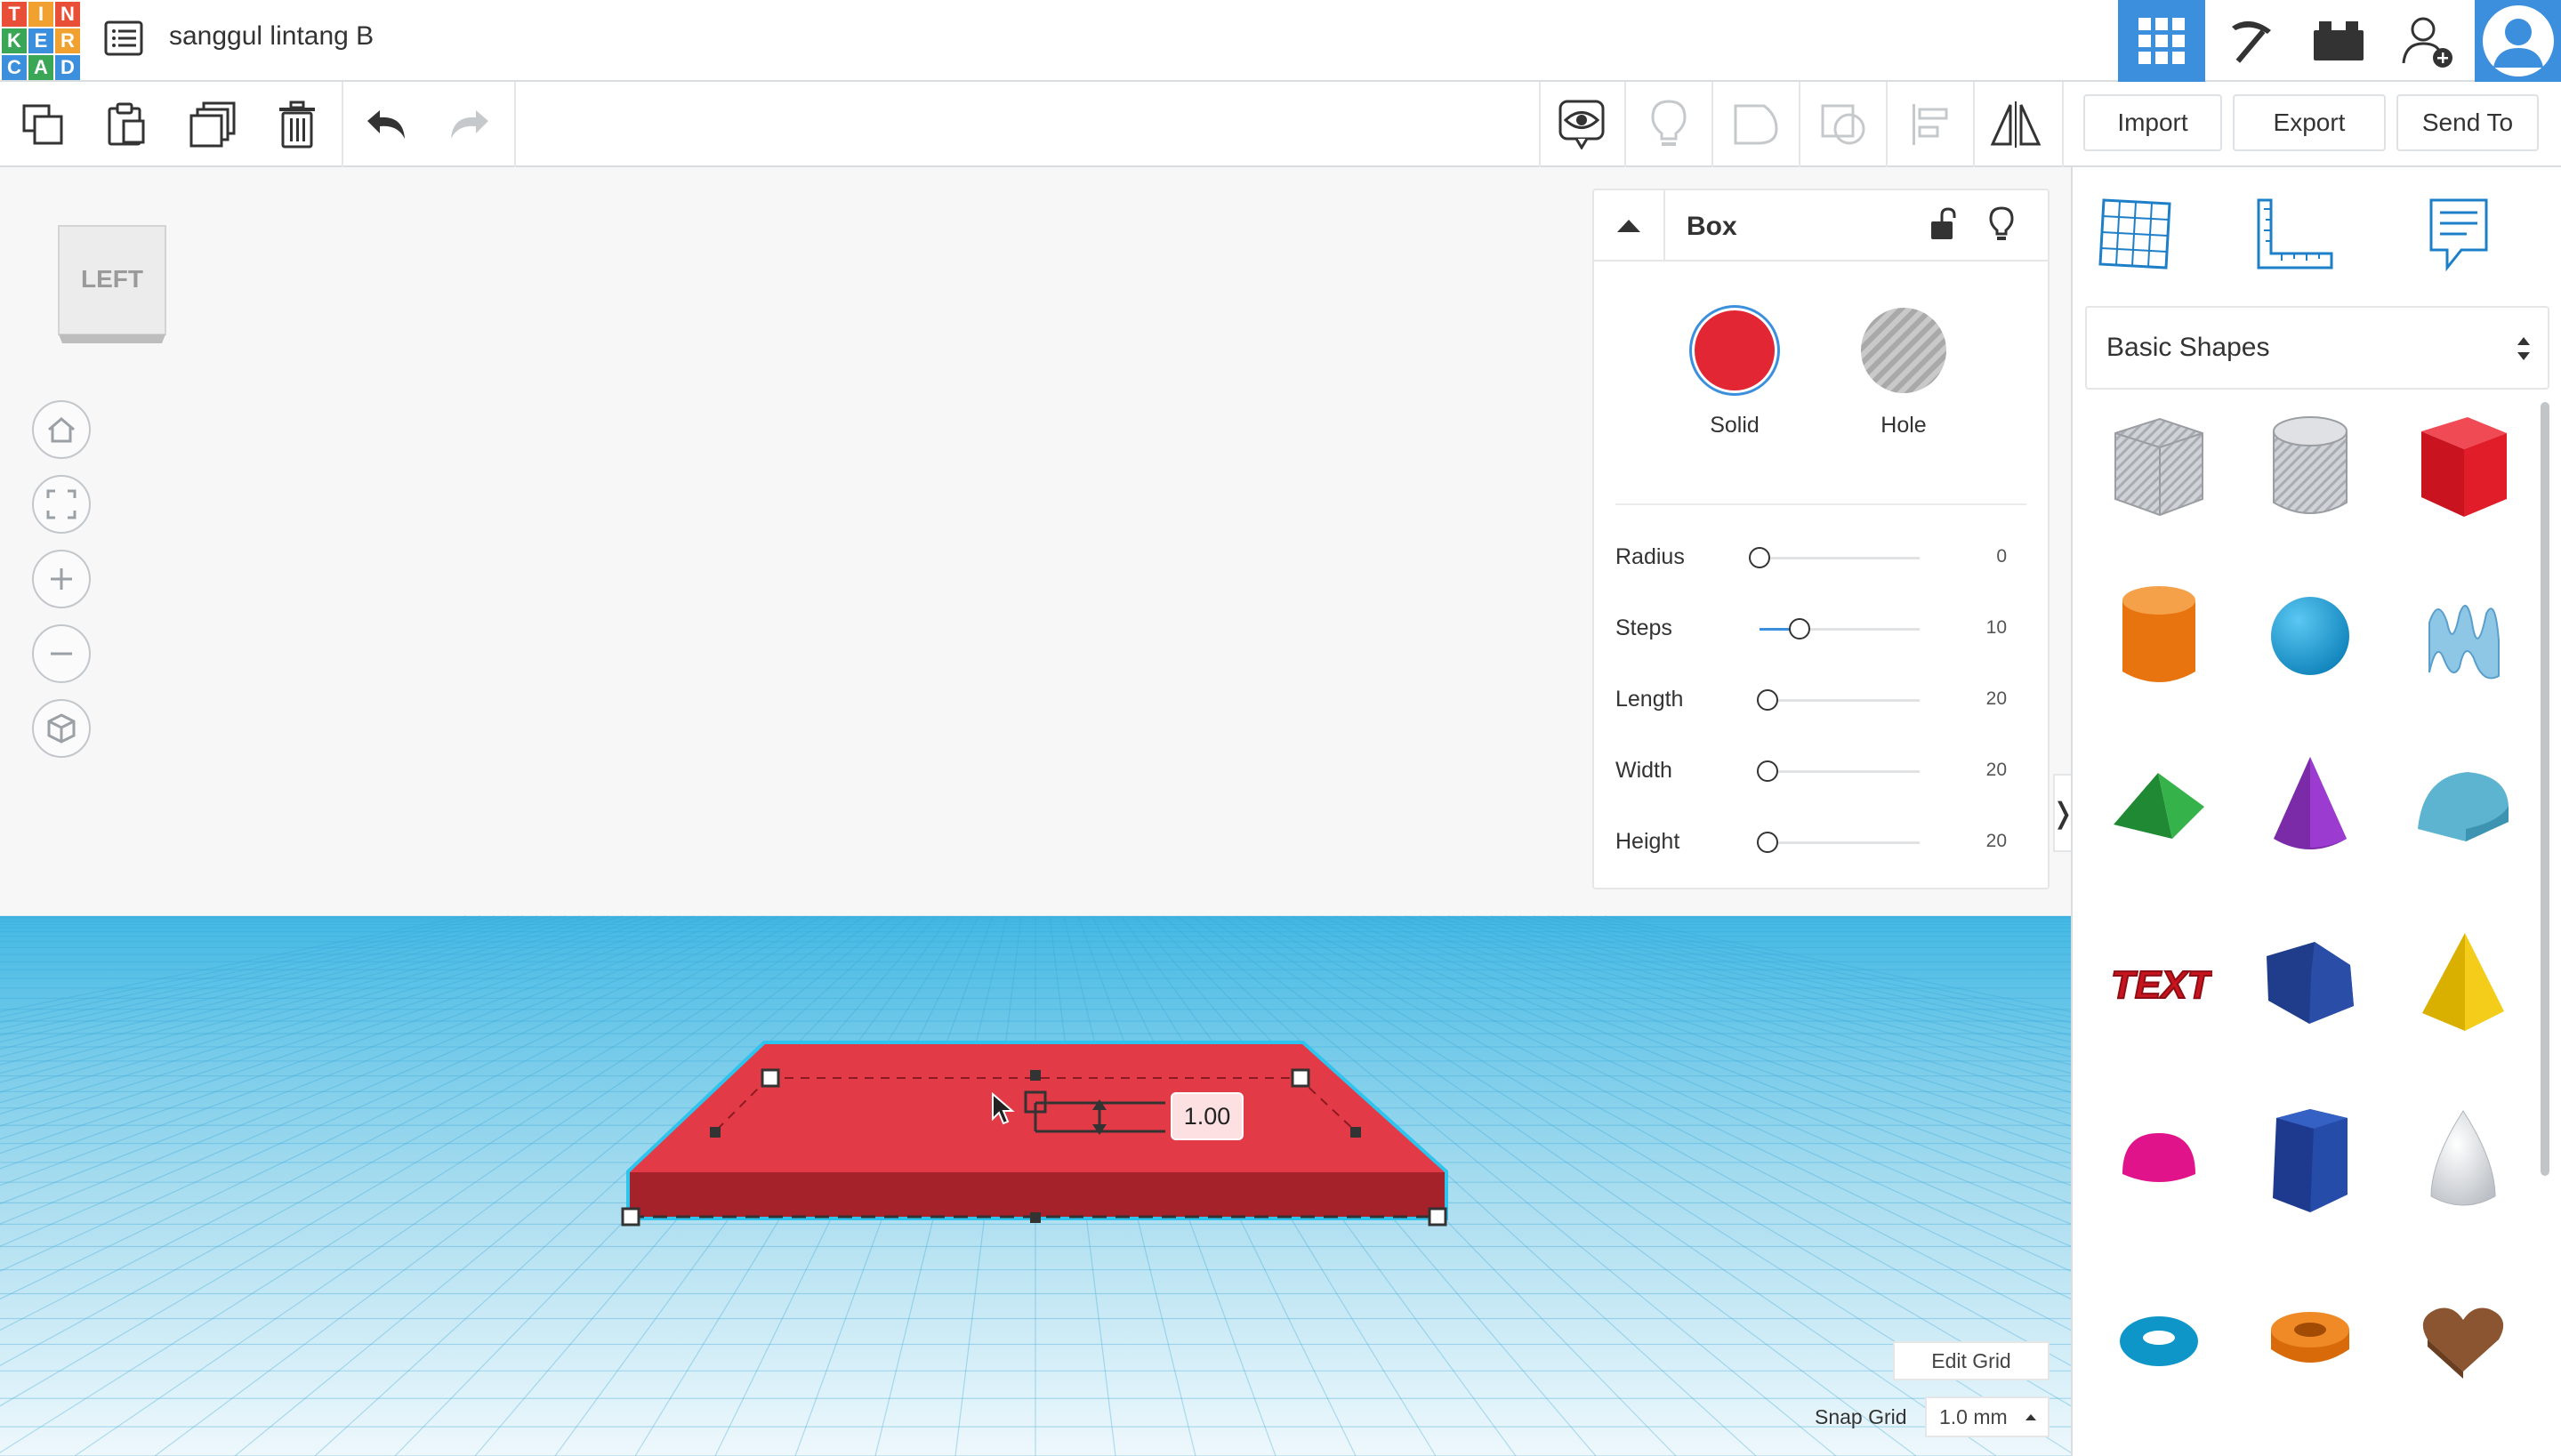  I want to click on collapse-shapes-panel-button: ❭, so click(2061, 813).